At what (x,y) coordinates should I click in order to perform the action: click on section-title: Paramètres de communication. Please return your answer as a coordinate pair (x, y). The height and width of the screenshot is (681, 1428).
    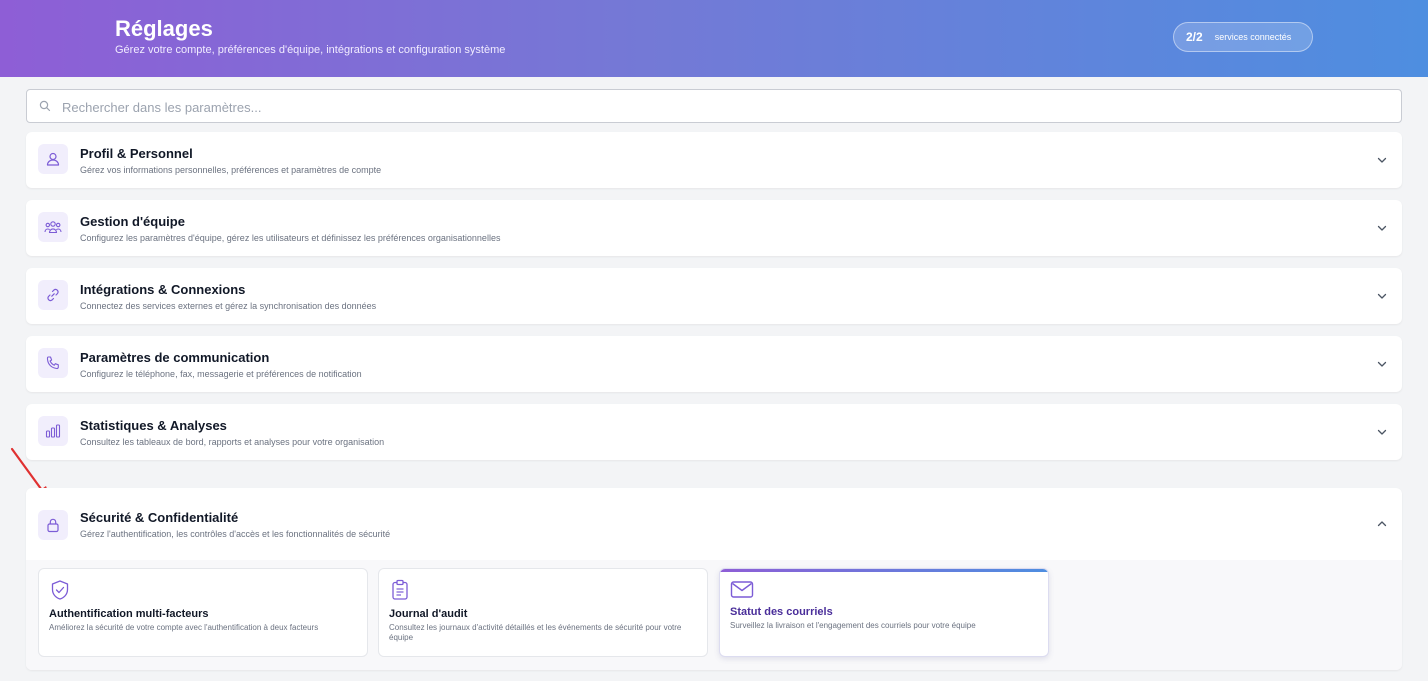
    Looking at the image, I should click on (175, 357).